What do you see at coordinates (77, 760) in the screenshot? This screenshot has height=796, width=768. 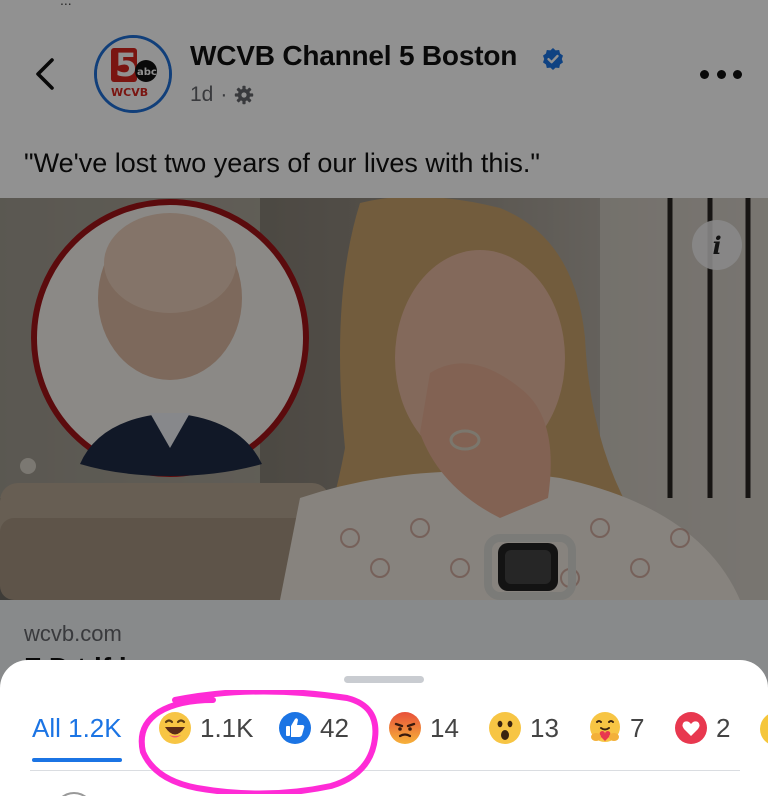 I see `selected-tab-underline` at bounding box center [77, 760].